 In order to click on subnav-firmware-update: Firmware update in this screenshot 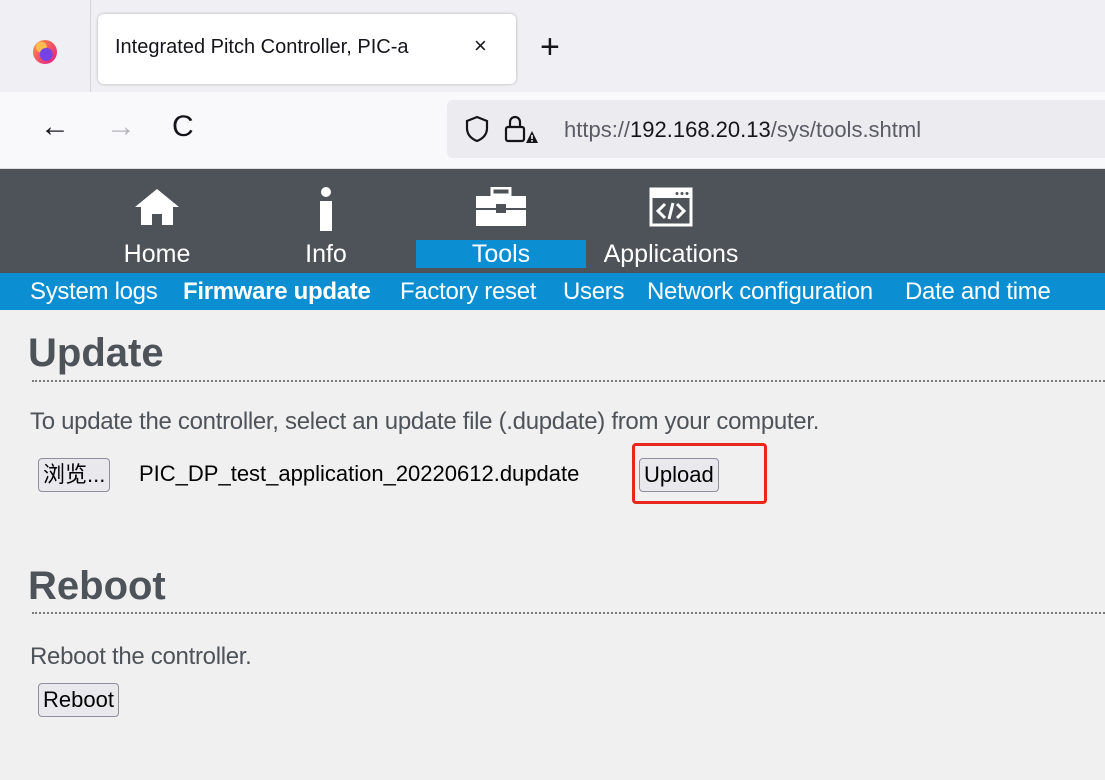, I will do `click(277, 292)`.